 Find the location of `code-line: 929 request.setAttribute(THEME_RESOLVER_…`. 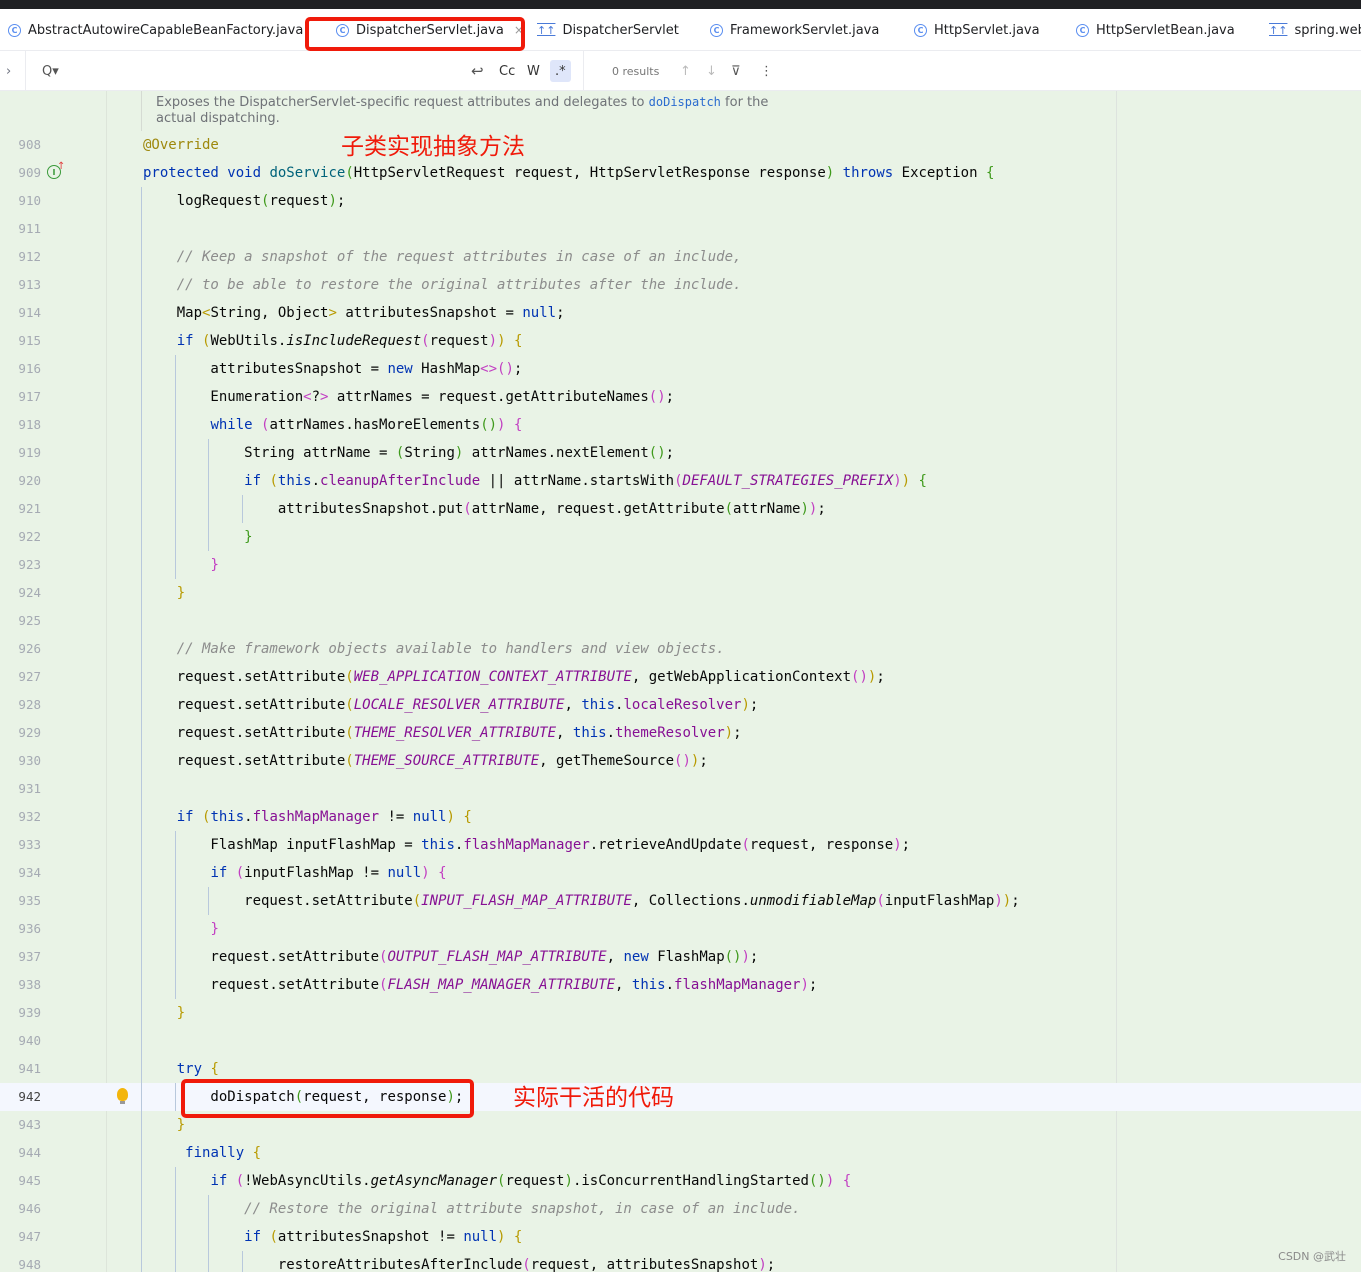

code-line: 929 request.setAttribute(THEME_RESOLVER_… is located at coordinates (680, 733).